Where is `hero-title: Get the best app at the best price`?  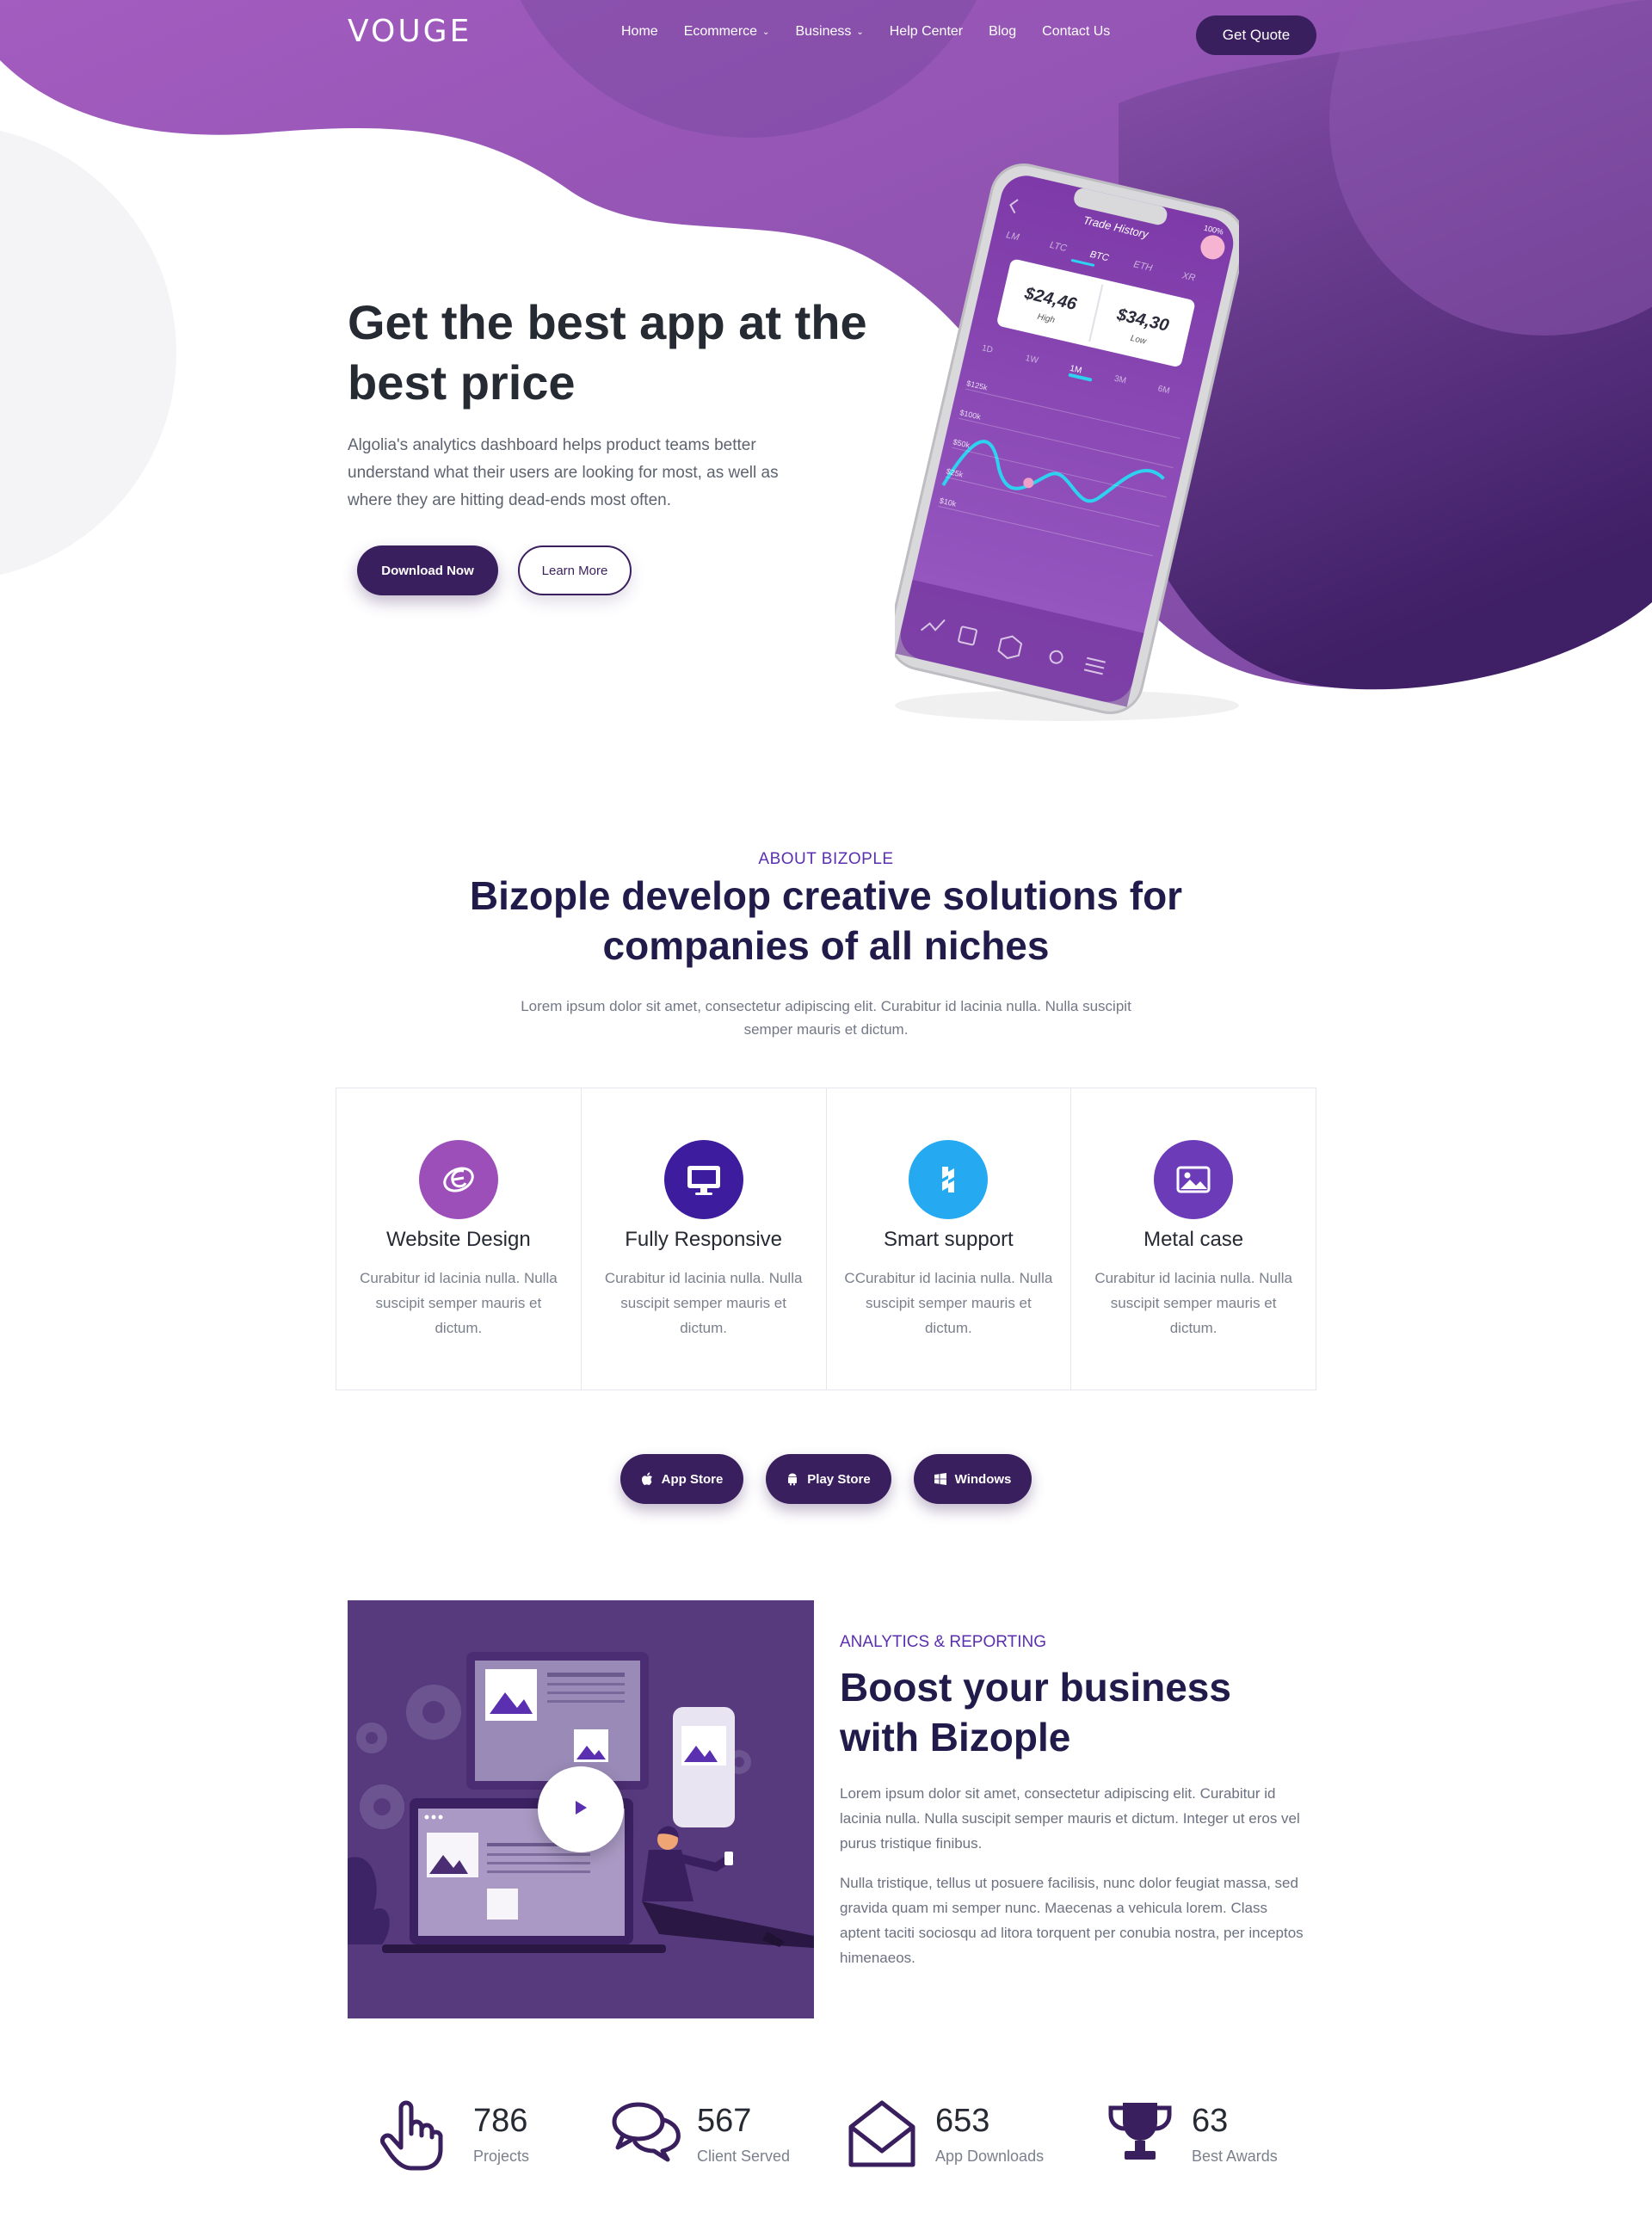
hero-title: Get the best app at the best price is located at coordinates (607, 352).